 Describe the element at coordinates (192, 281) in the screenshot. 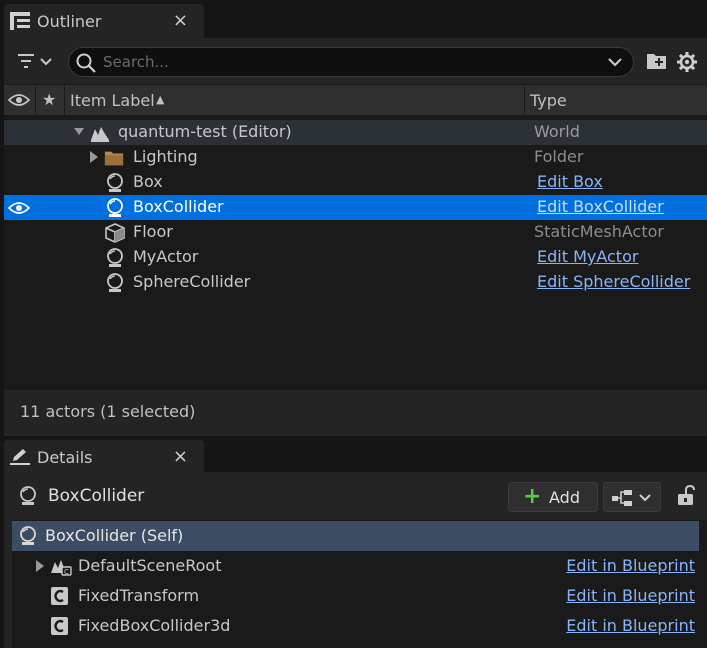

I see `row-label: SphereCollider` at that location.